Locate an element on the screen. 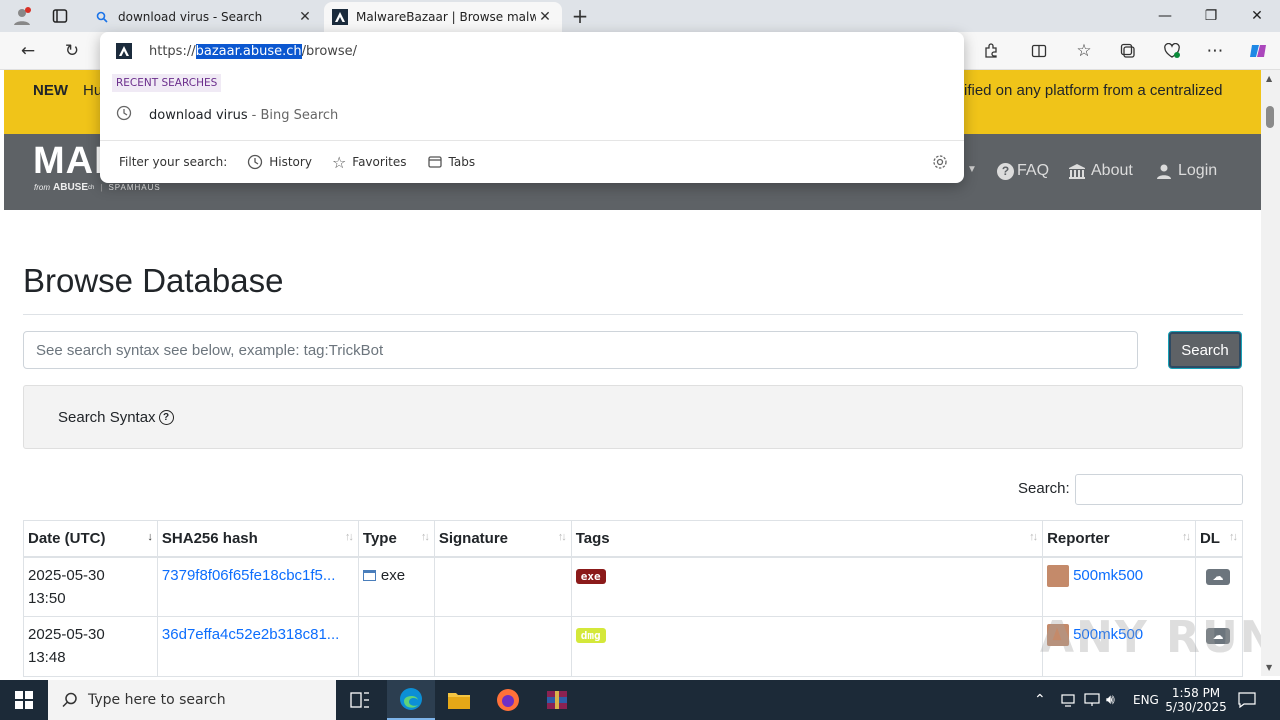  nav-login: Login is located at coordinates (1186, 171).